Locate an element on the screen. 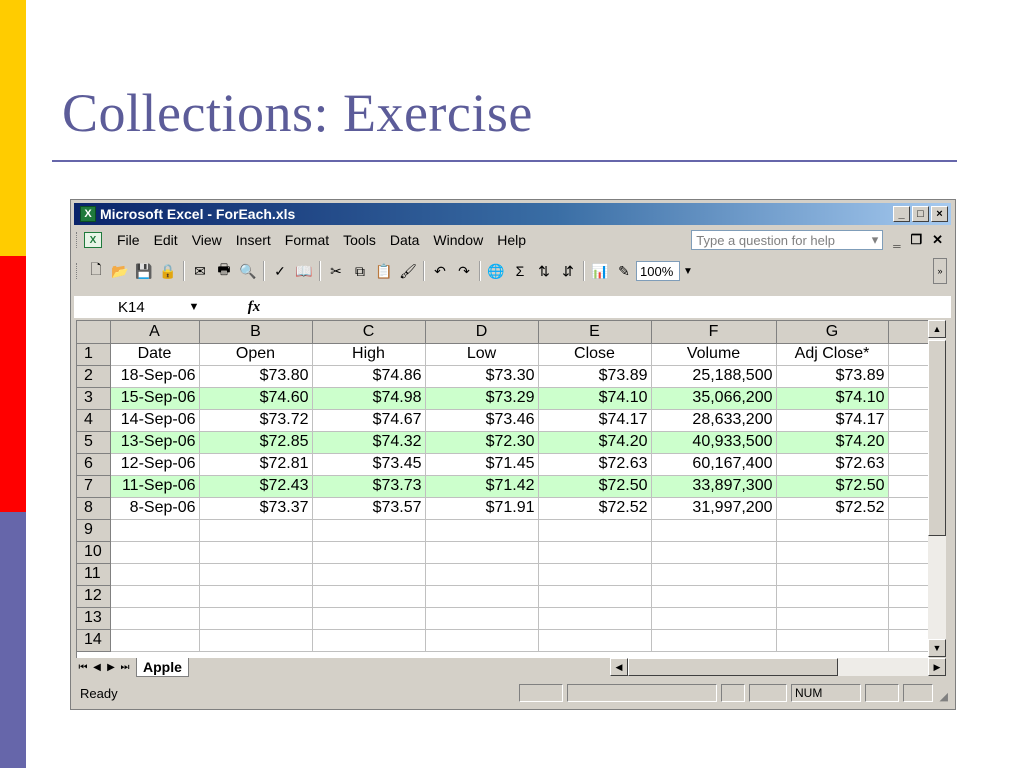 This screenshot has height=768, width=1024. print-icon: 🖶 is located at coordinates (224, 271).